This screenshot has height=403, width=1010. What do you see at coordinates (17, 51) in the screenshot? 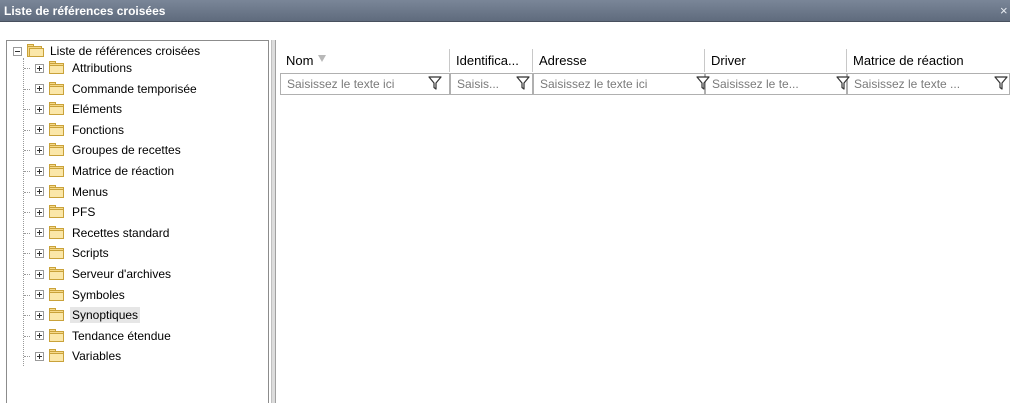
I see `collapse-icon` at bounding box center [17, 51].